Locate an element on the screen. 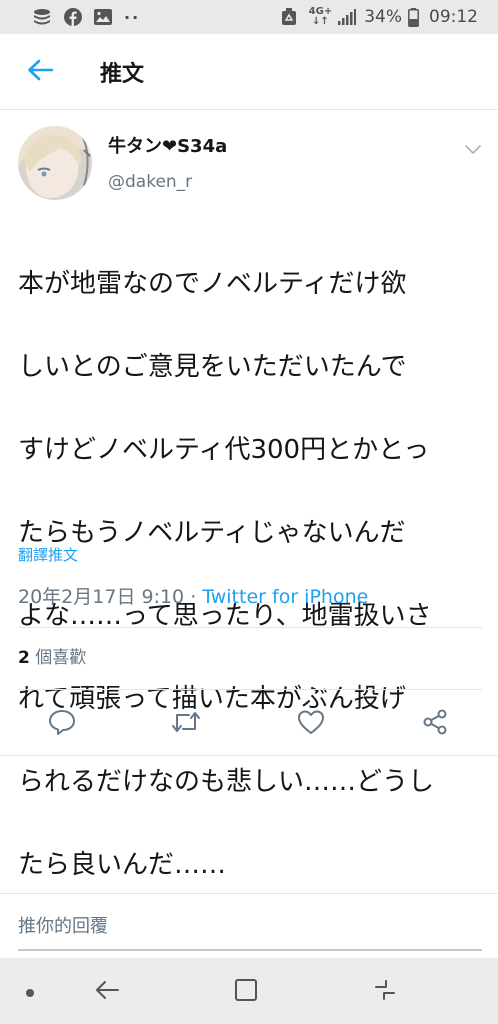 The height and width of the screenshot is (1024, 498). share-icon is located at coordinates (435, 724).